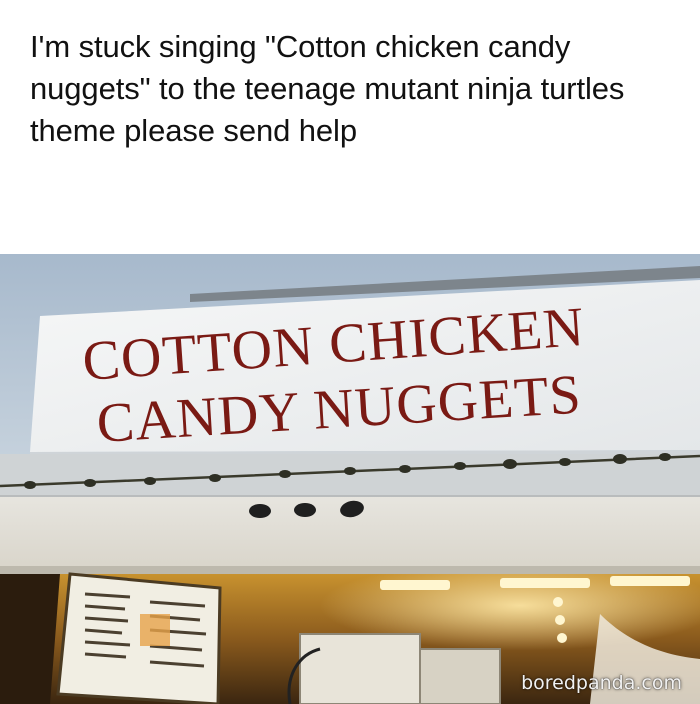 The image size is (700, 704). What do you see at coordinates (601, 683) in the screenshot?
I see `boredpanda-watermark: boredpanda.com` at bounding box center [601, 683].